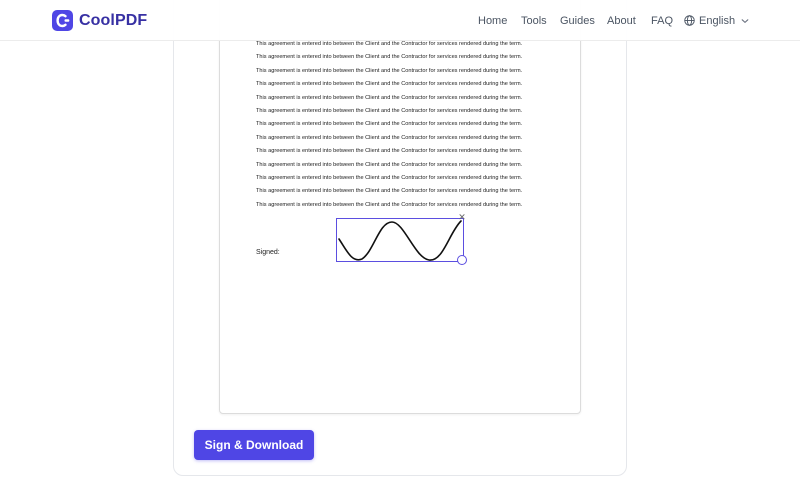 This screenshot has width=800, height=479. I want to click on brand-name: CoolPDF, so click(113, 20).